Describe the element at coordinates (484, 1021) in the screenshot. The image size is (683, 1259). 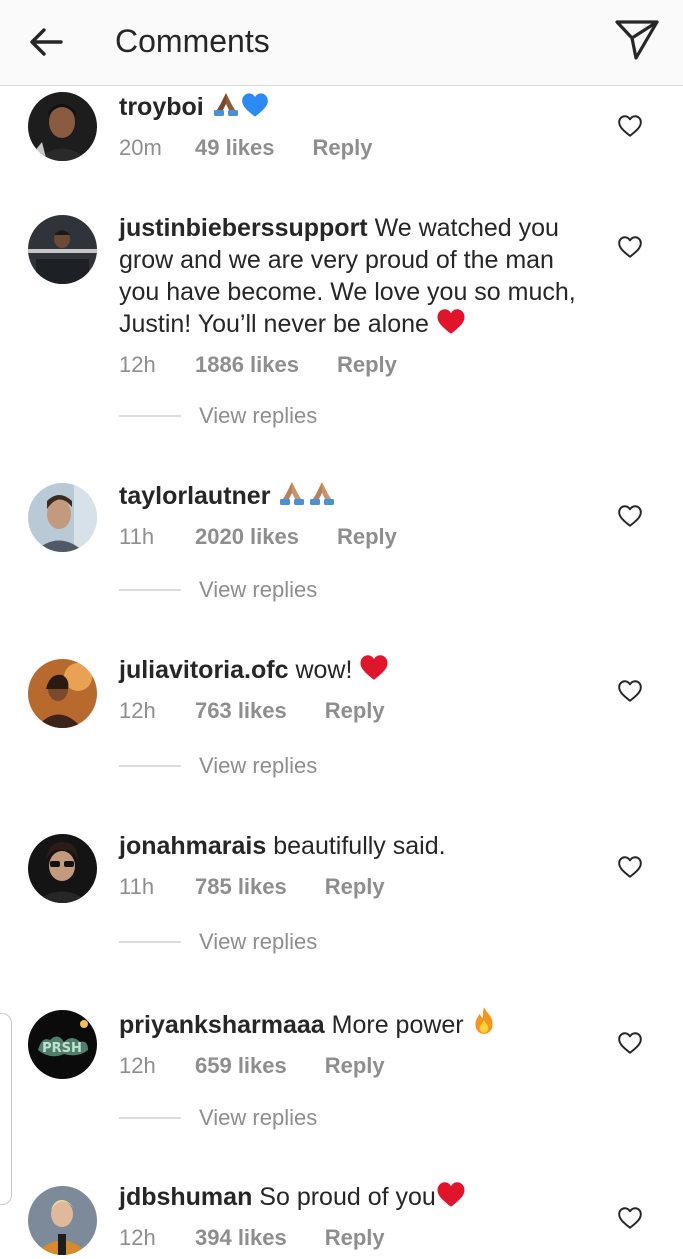
I see `fire-emoji-icon` at that location.